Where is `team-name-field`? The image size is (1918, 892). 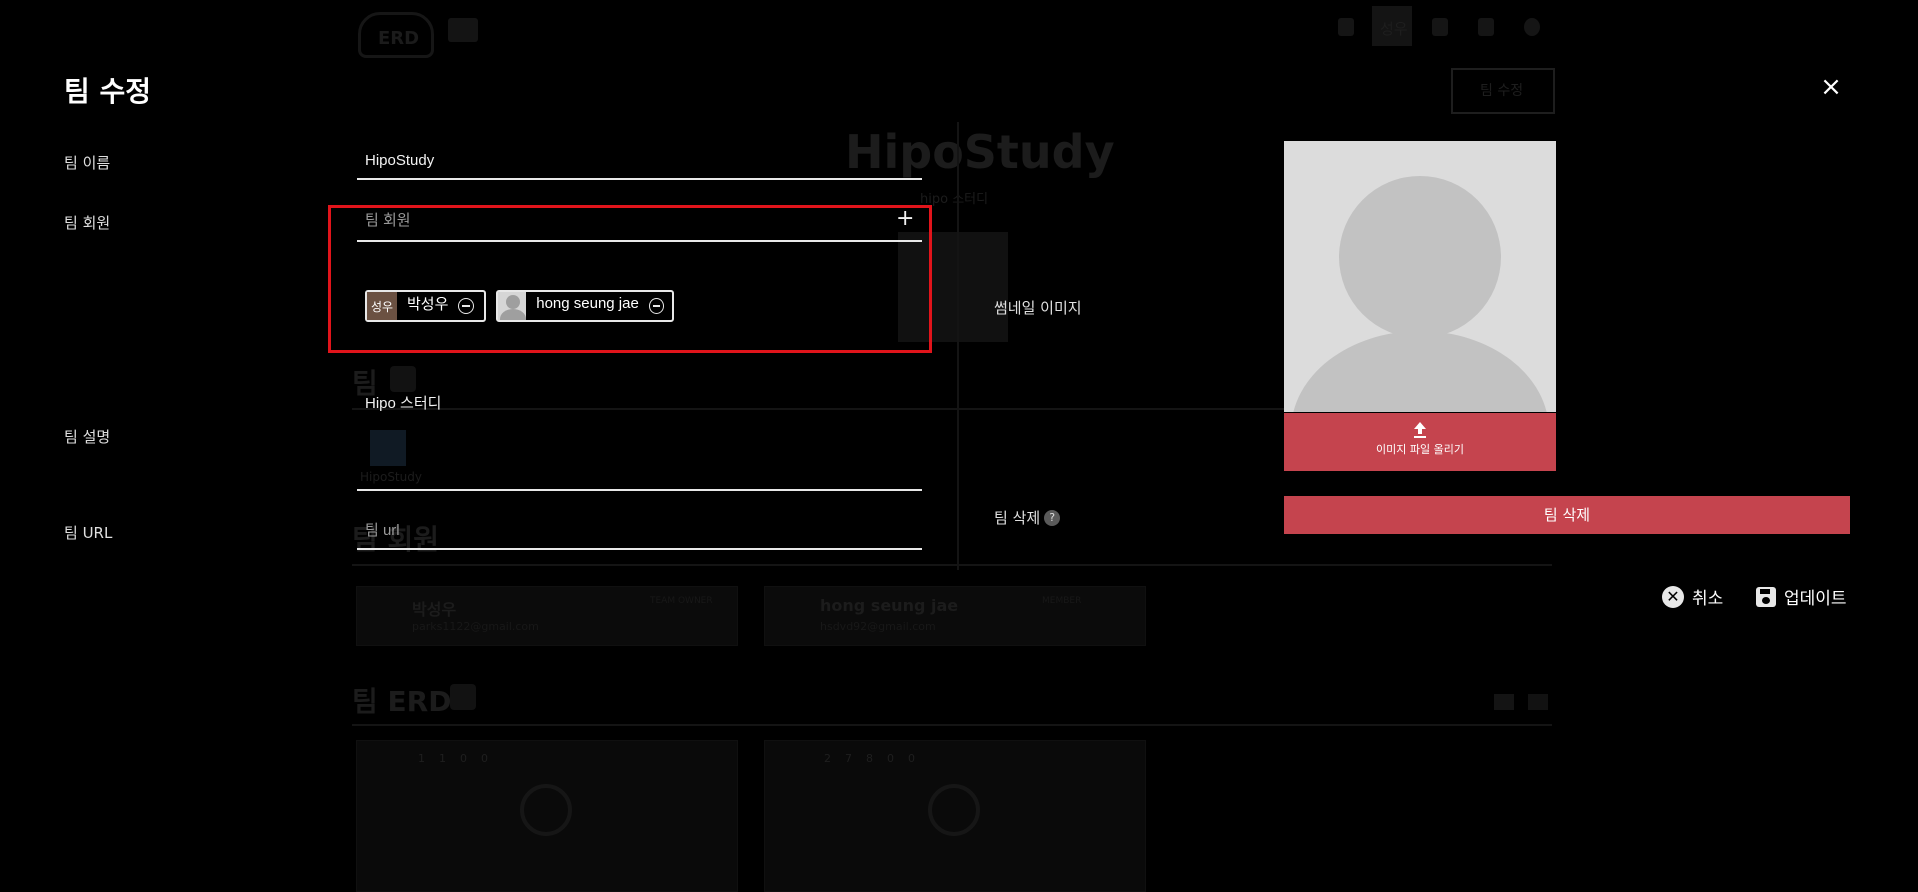 team-name-field is located at coordinates (639, 165).